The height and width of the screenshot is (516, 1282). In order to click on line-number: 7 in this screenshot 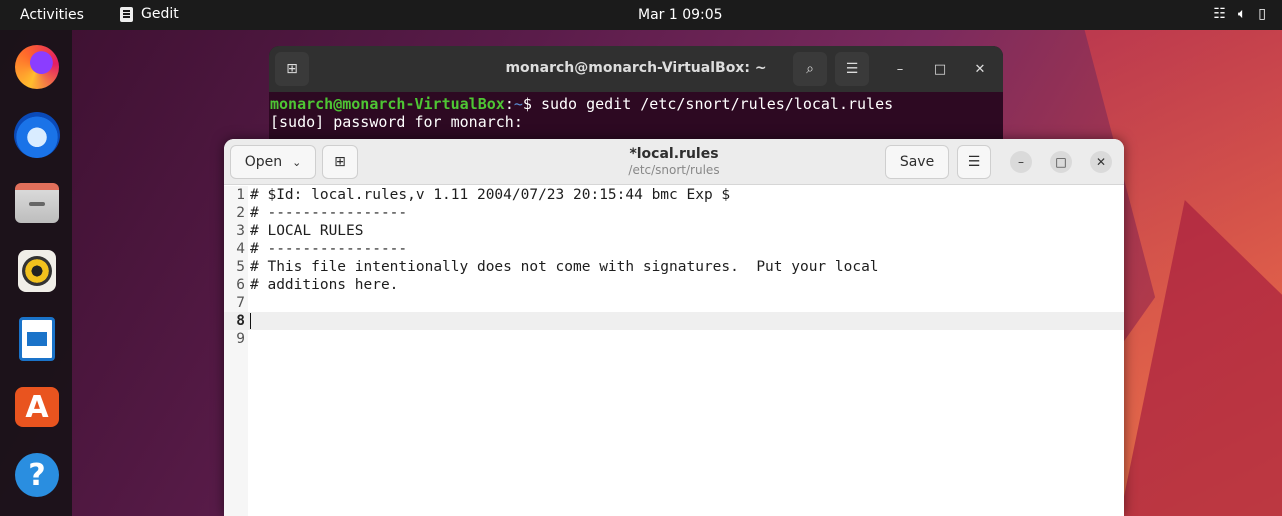, I will do `click(240, 303)`.